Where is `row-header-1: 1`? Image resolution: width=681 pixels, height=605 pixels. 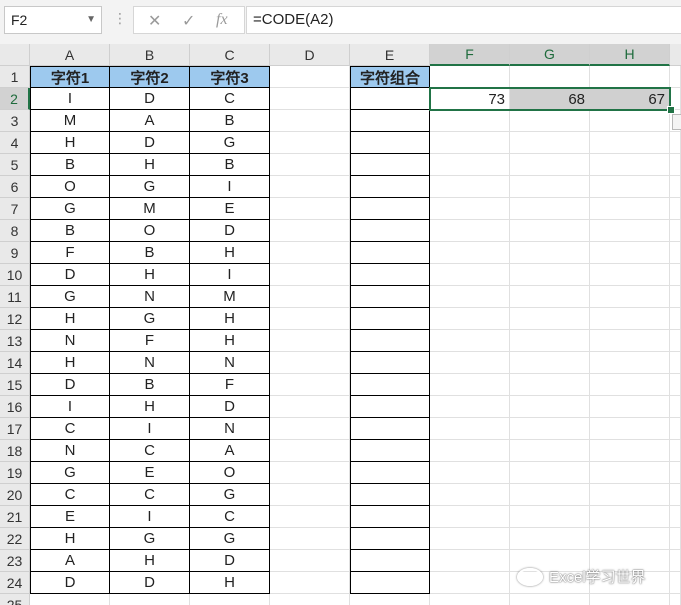 row-header-1: 1 is located at coordinates (15, 77).